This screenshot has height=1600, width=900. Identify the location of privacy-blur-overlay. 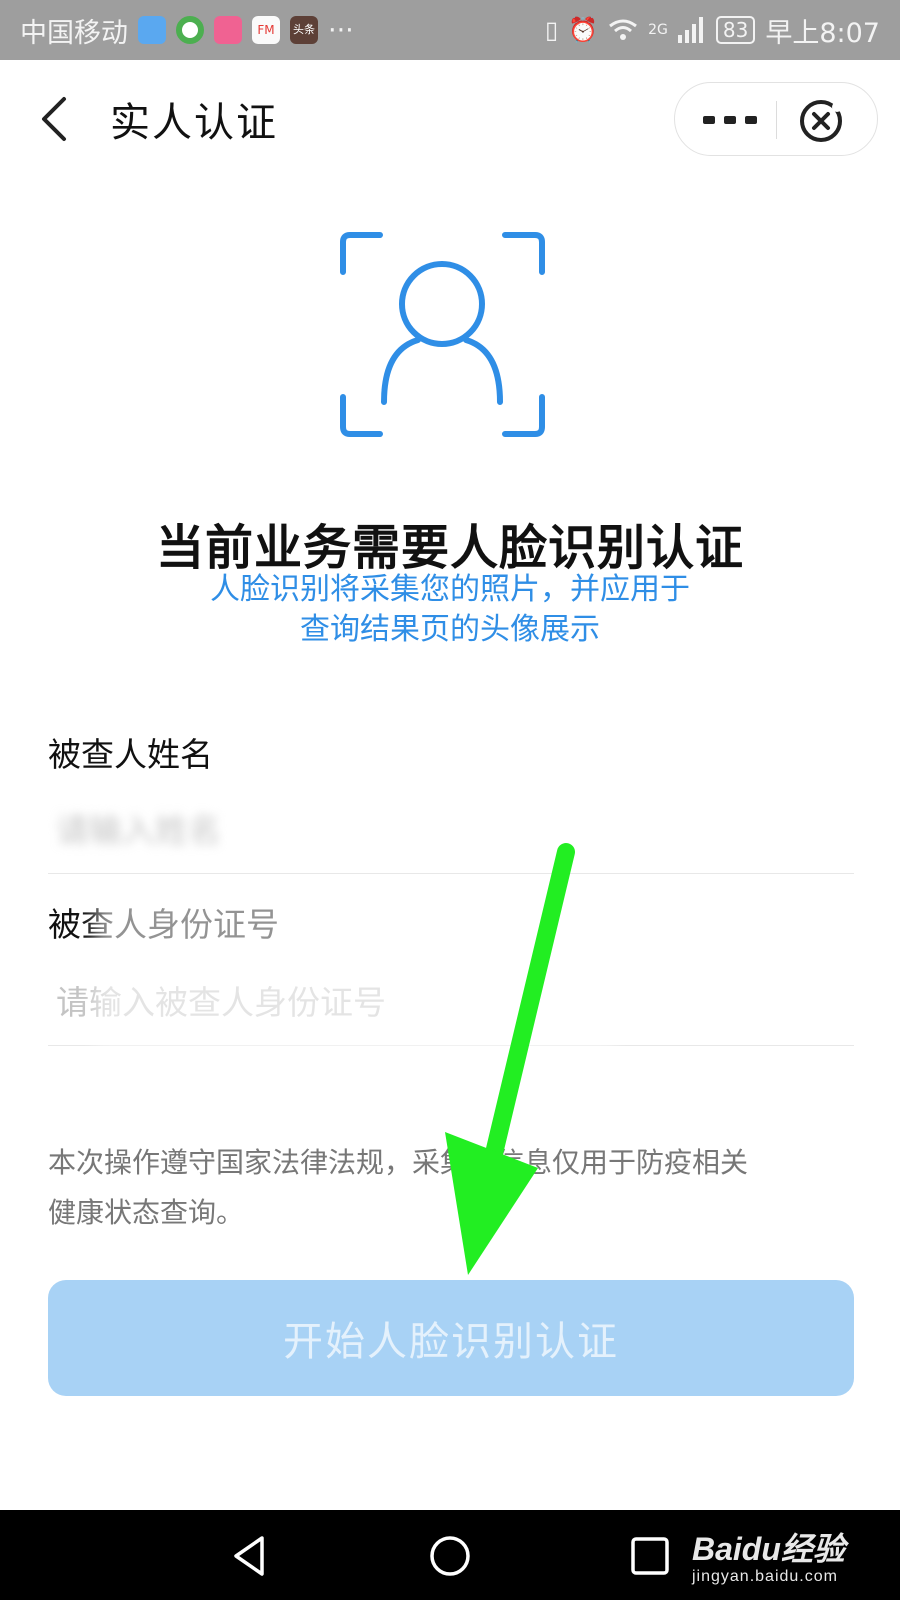
(355, 970).